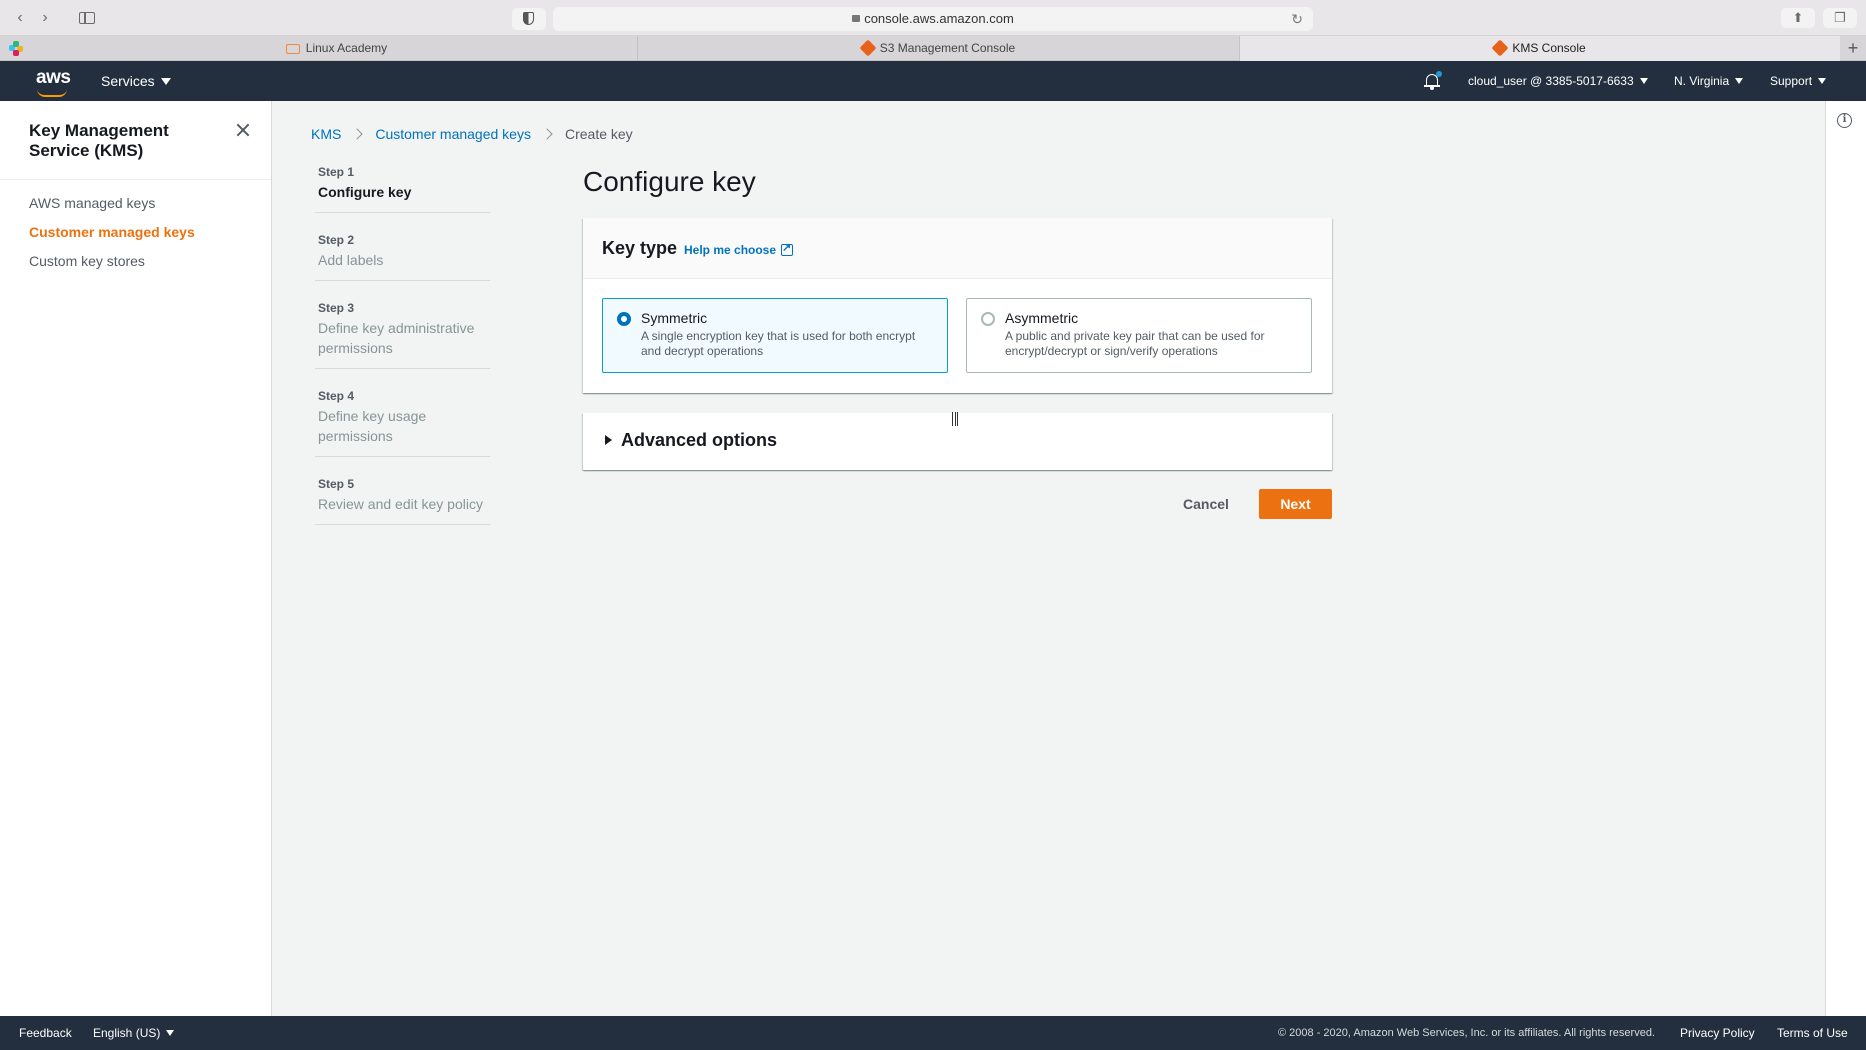 The width and height of the screenshot is (1866, 1050). I want to click on url-text: console.aws.amazon.com, so click(939, 18).